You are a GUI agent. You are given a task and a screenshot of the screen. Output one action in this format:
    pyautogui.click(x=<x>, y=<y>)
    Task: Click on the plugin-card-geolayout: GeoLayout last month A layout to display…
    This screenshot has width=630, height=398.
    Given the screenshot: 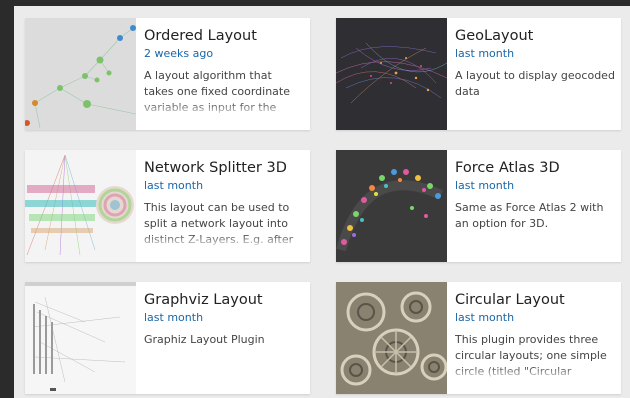 What is the action you would take?
    pyautogui.click(x=478, y=74)
    